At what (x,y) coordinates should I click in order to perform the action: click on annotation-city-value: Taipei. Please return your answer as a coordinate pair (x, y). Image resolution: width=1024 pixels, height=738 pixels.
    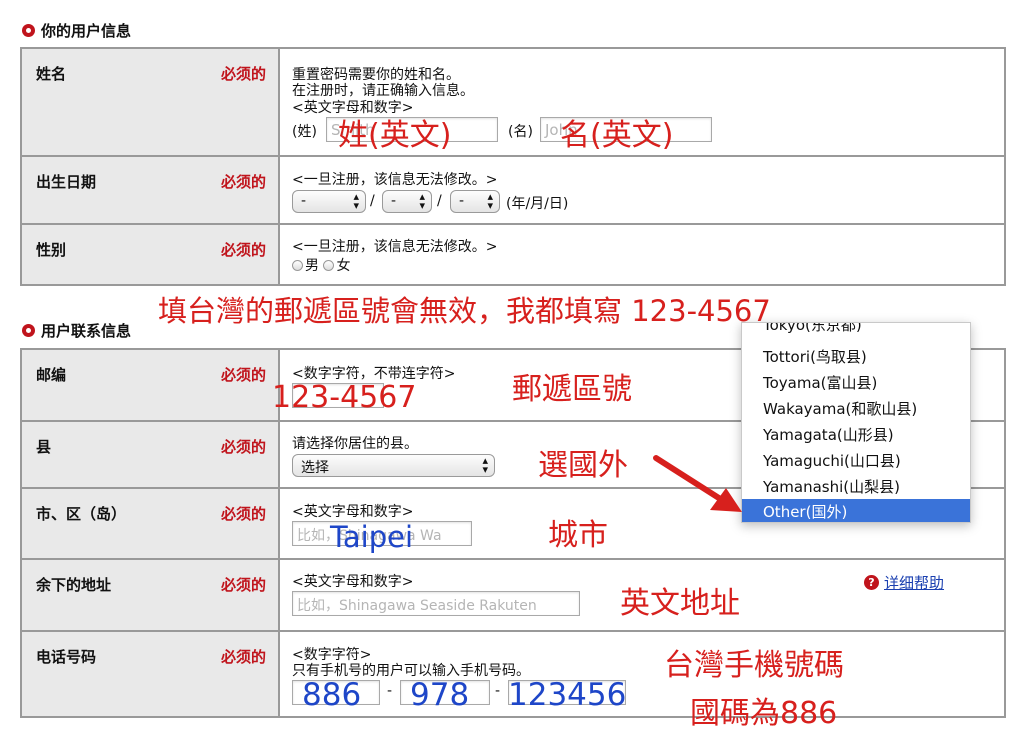
    Looking at the image, I should click on (372, 537).